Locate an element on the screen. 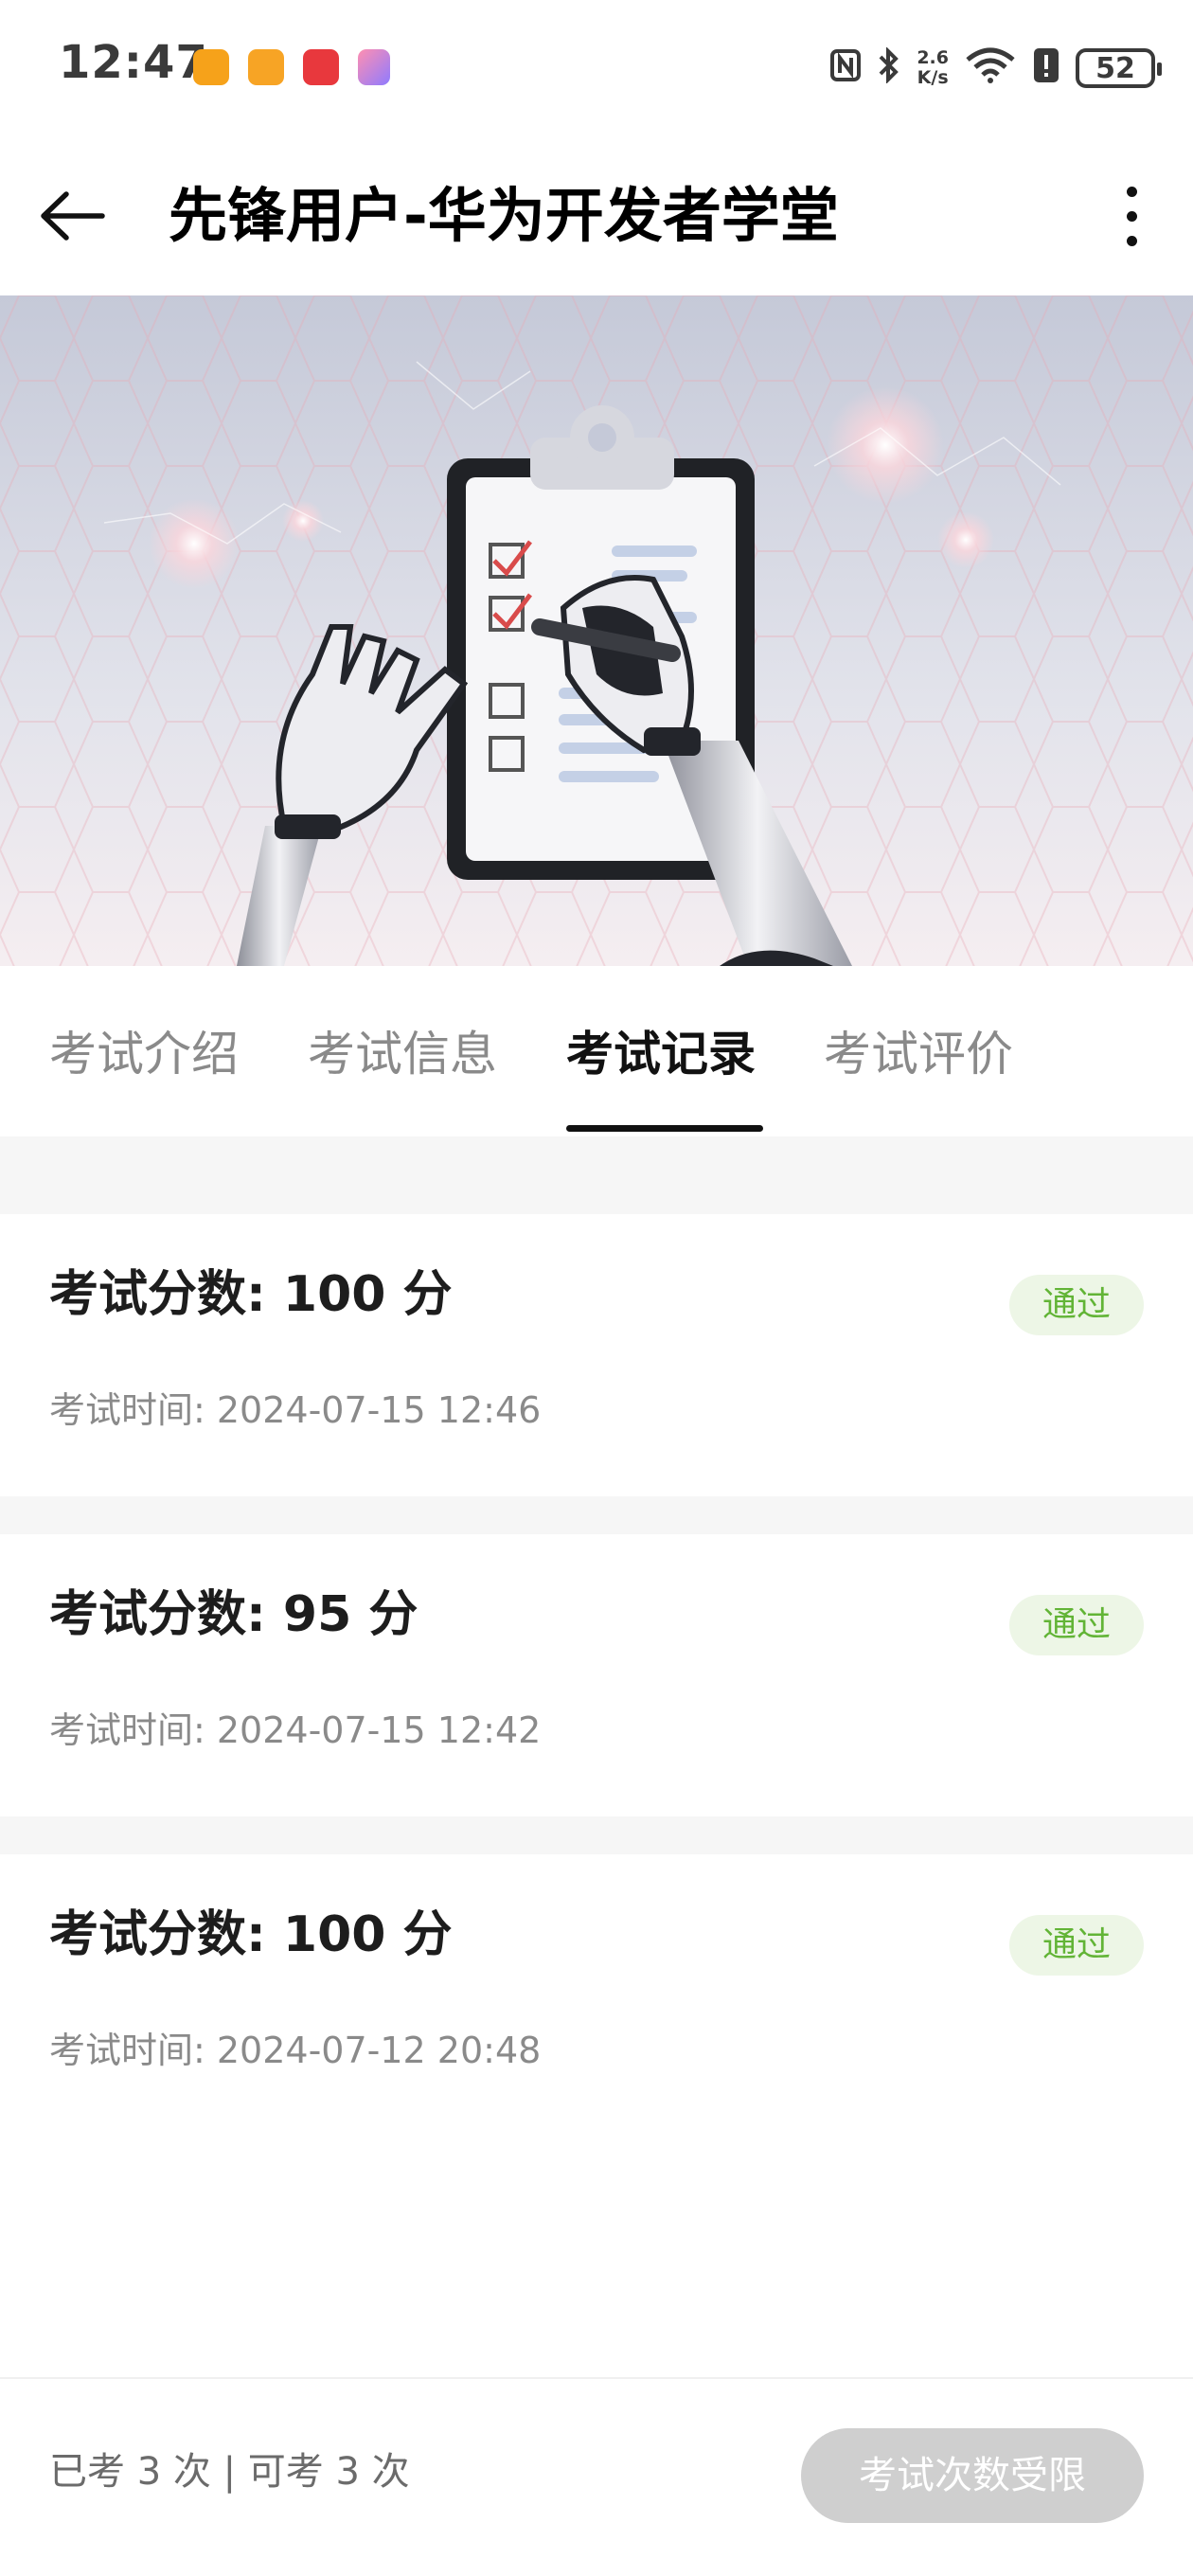 The height and width of the screenshot is (2576, 1193). status-time: 12:47 is located at coordinates (133, 62).